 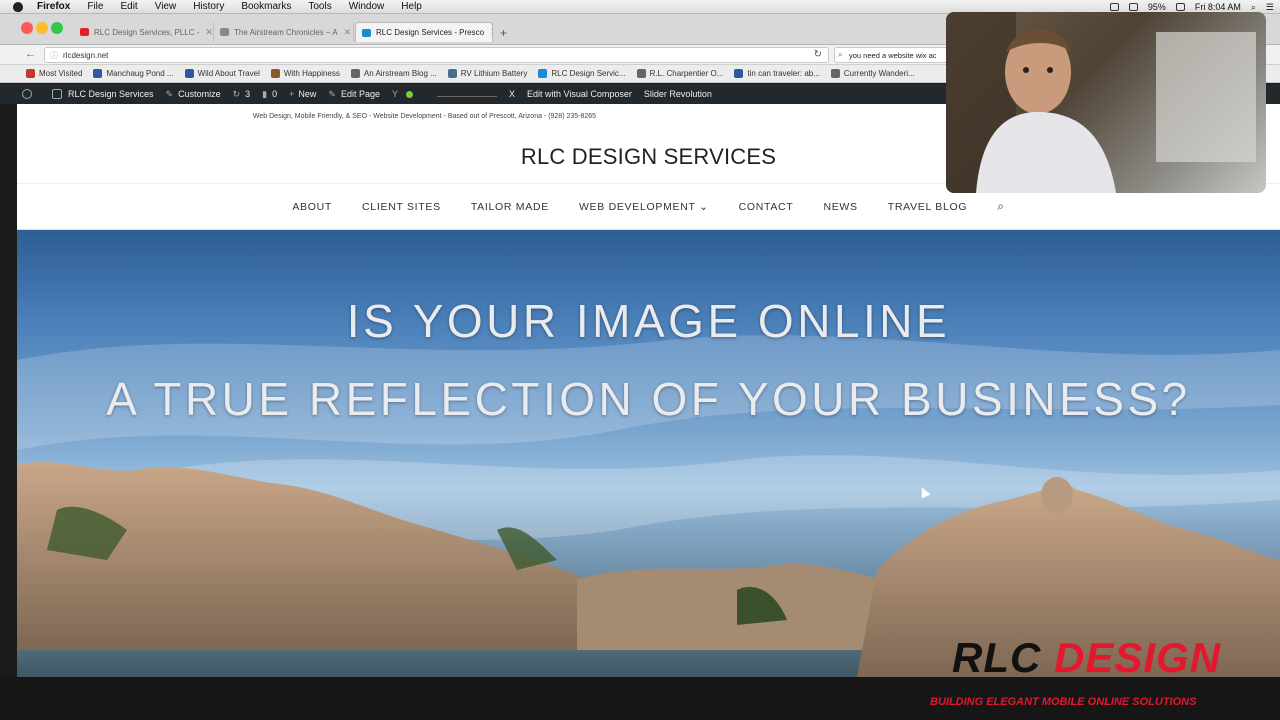 I want to click on yoast-seo-icon: Y, so click(x=402, y=94).